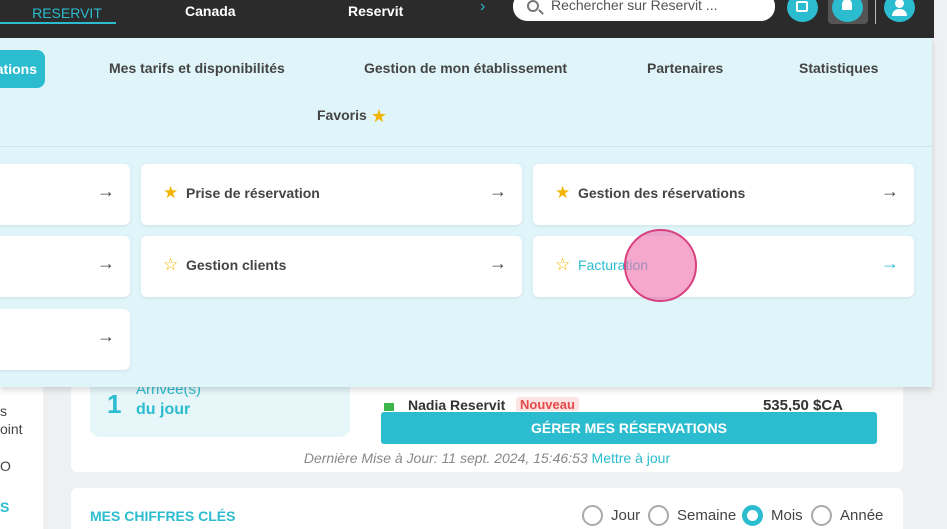  I want to click on tab-favoris: Favoris ★, so click(352, 116).